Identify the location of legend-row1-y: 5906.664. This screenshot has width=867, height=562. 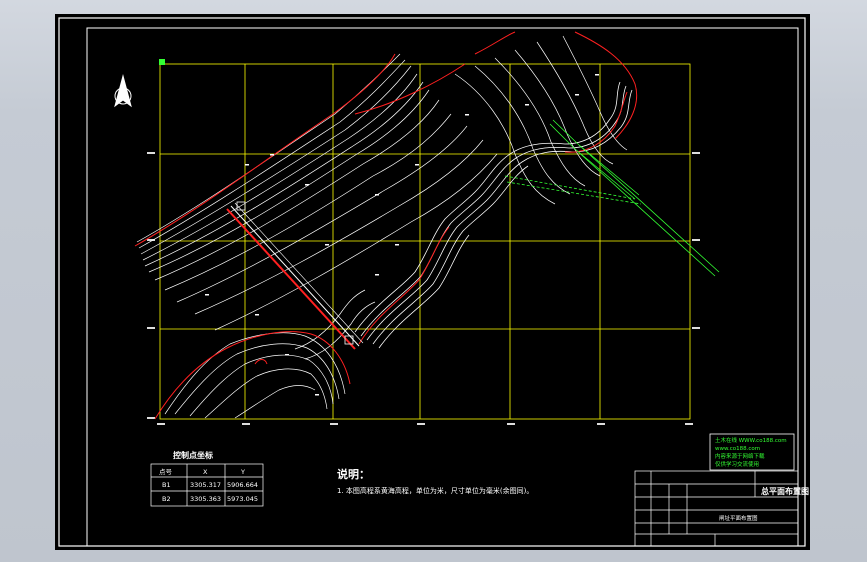
(242, 485).